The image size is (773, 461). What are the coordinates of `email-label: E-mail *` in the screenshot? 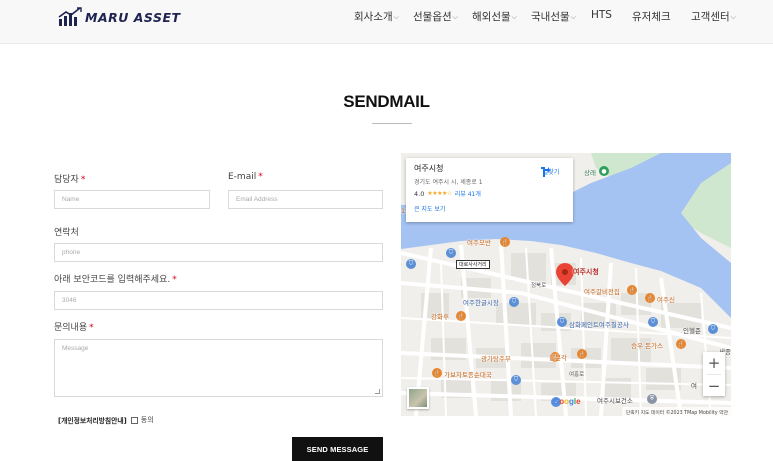 It's located at (245, 177).